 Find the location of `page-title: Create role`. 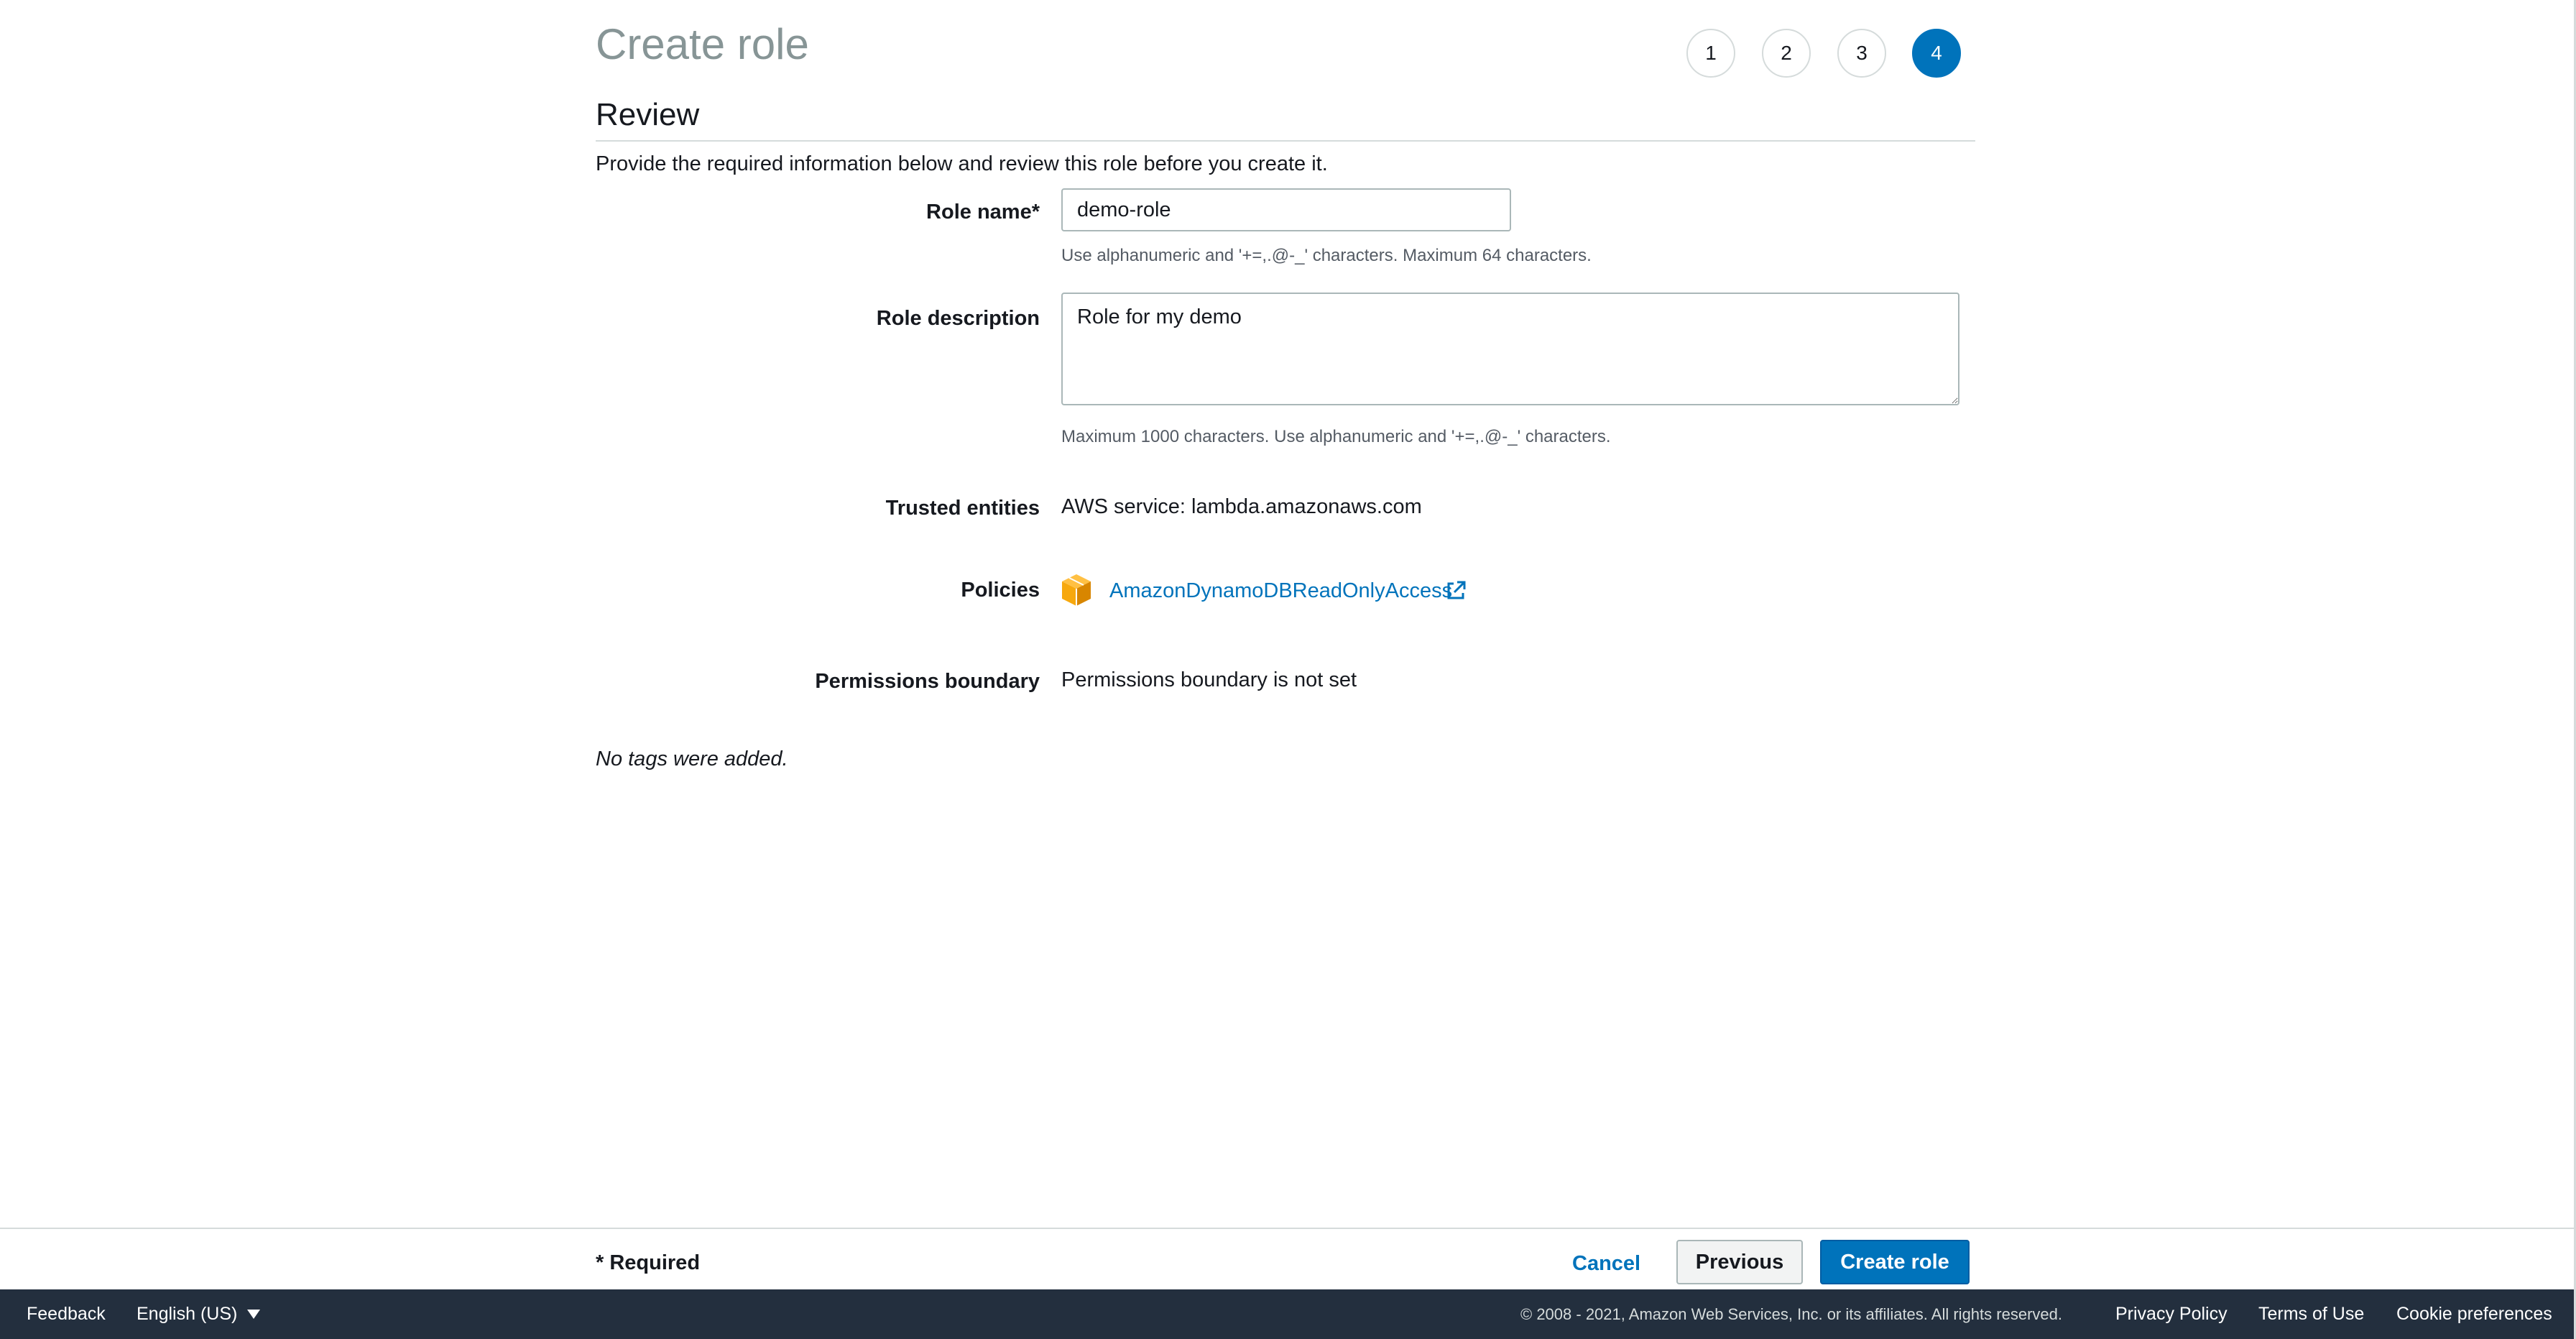

page-title: Create role is located at coordinates (702, 44).